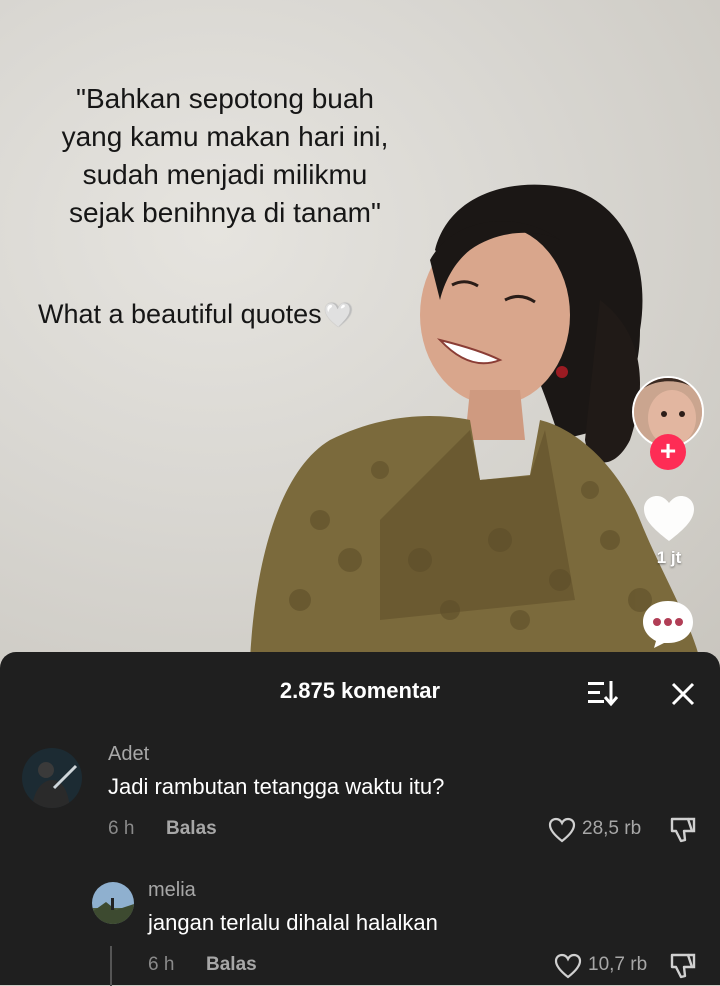  I want to click on comment-text: Jadi rambutan tetangga waktu itu?, so click(276, 786).